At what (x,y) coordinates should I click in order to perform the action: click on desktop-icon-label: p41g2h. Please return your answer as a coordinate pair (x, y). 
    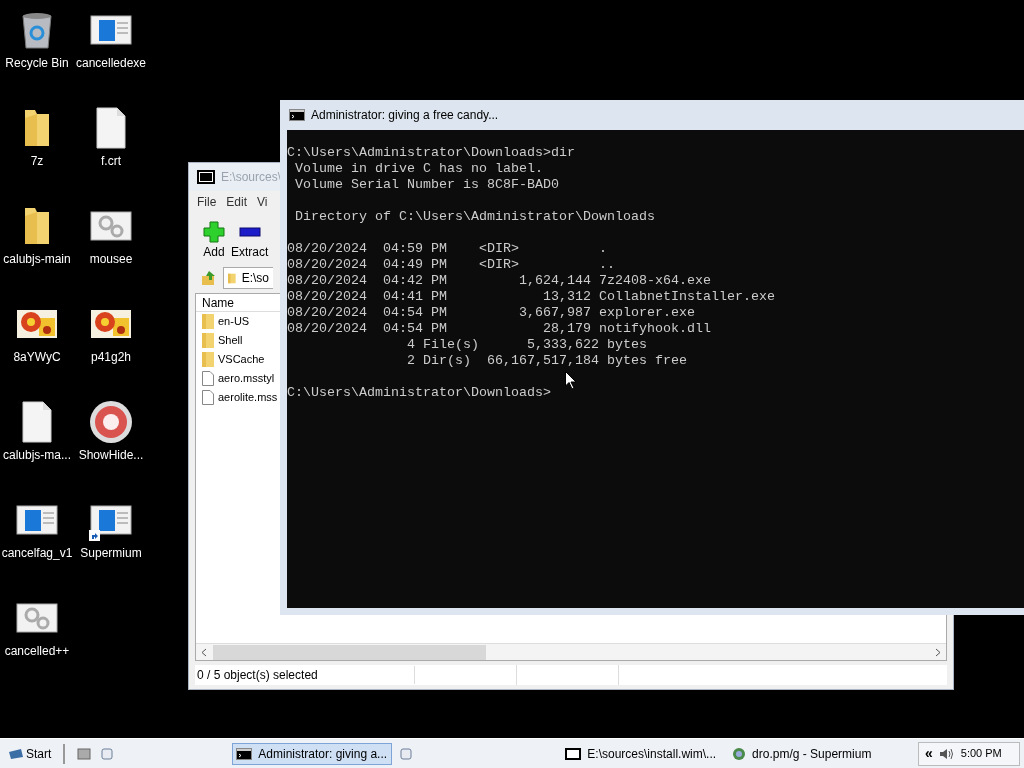
    Looking at the image, I should click on (110, 357).